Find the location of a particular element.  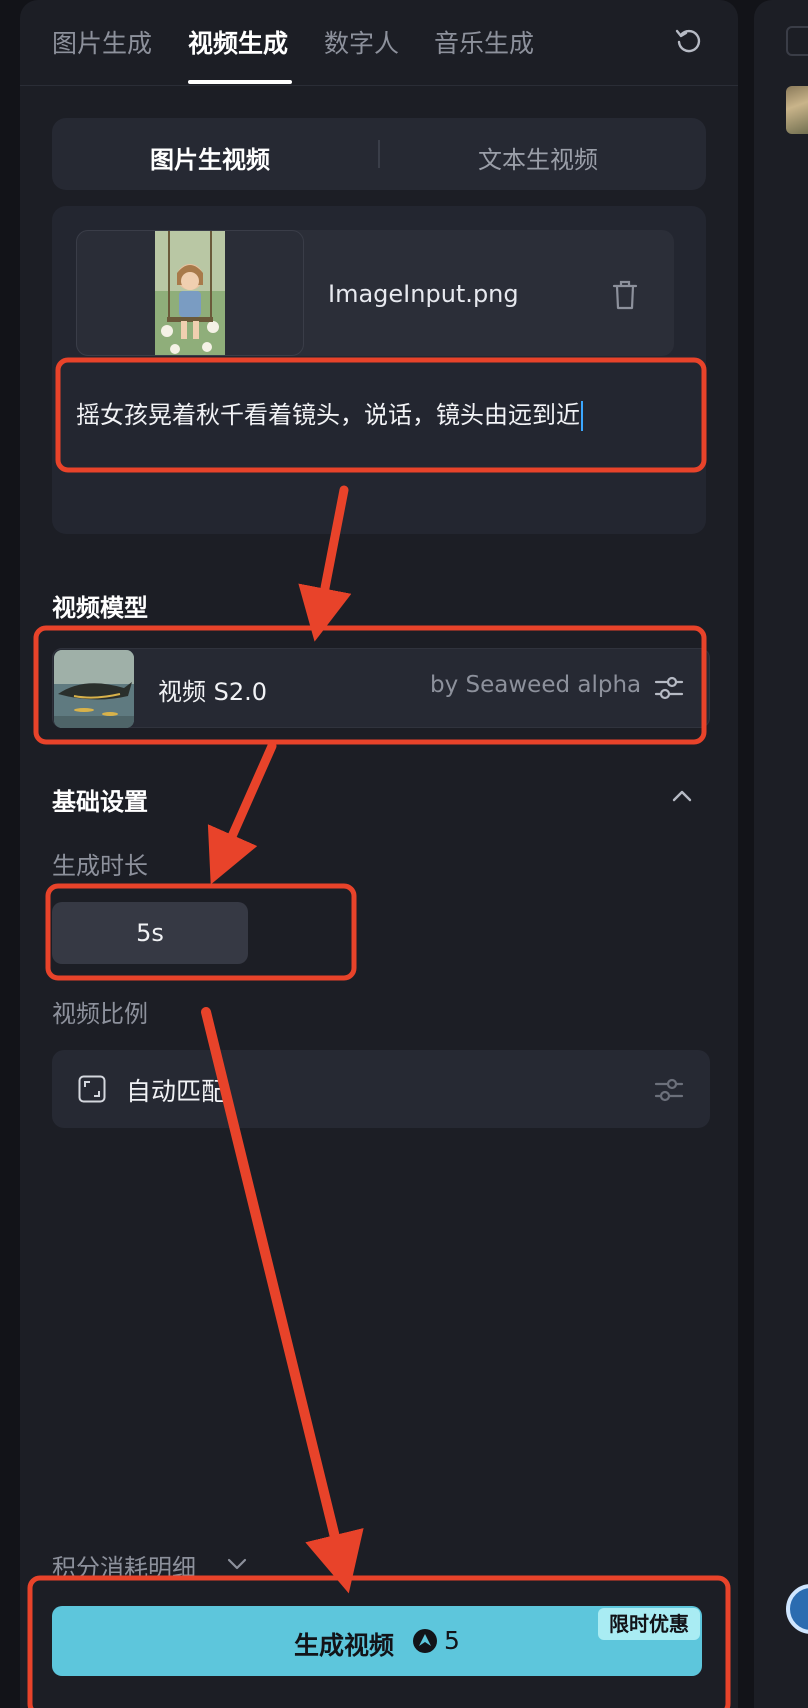

duration-option-5s: 5s is located at coordinates (150, 933).